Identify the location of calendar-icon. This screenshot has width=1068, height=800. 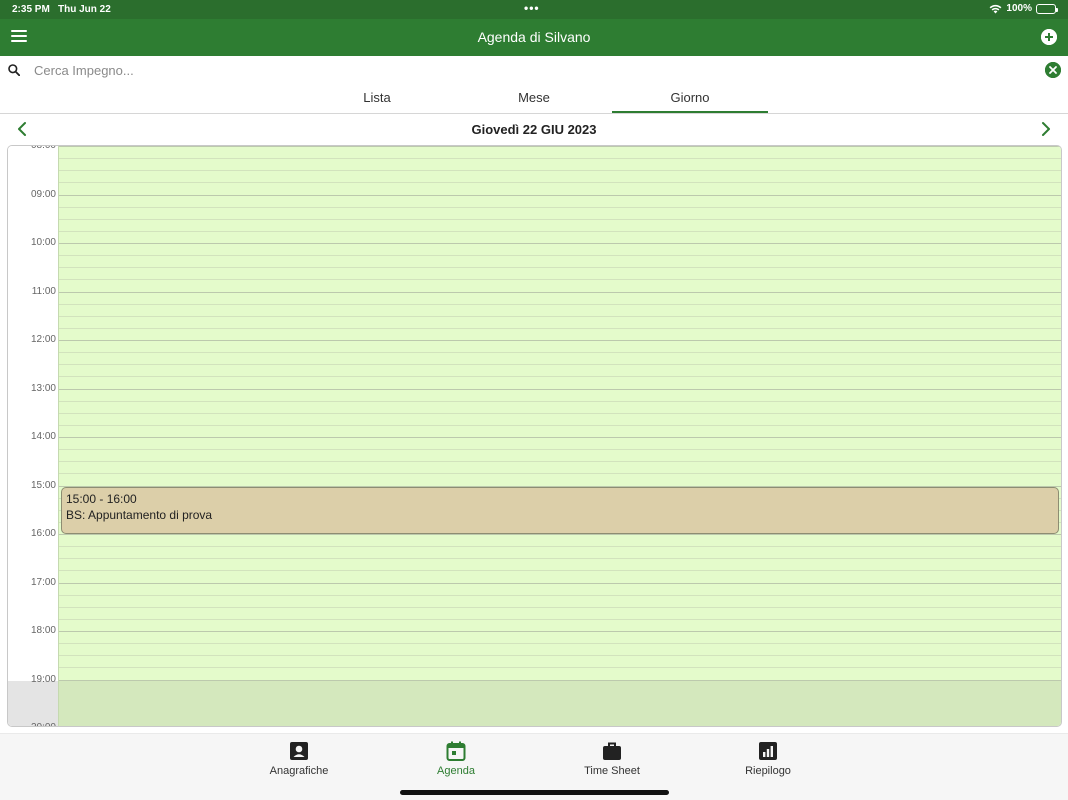
(456, 751).